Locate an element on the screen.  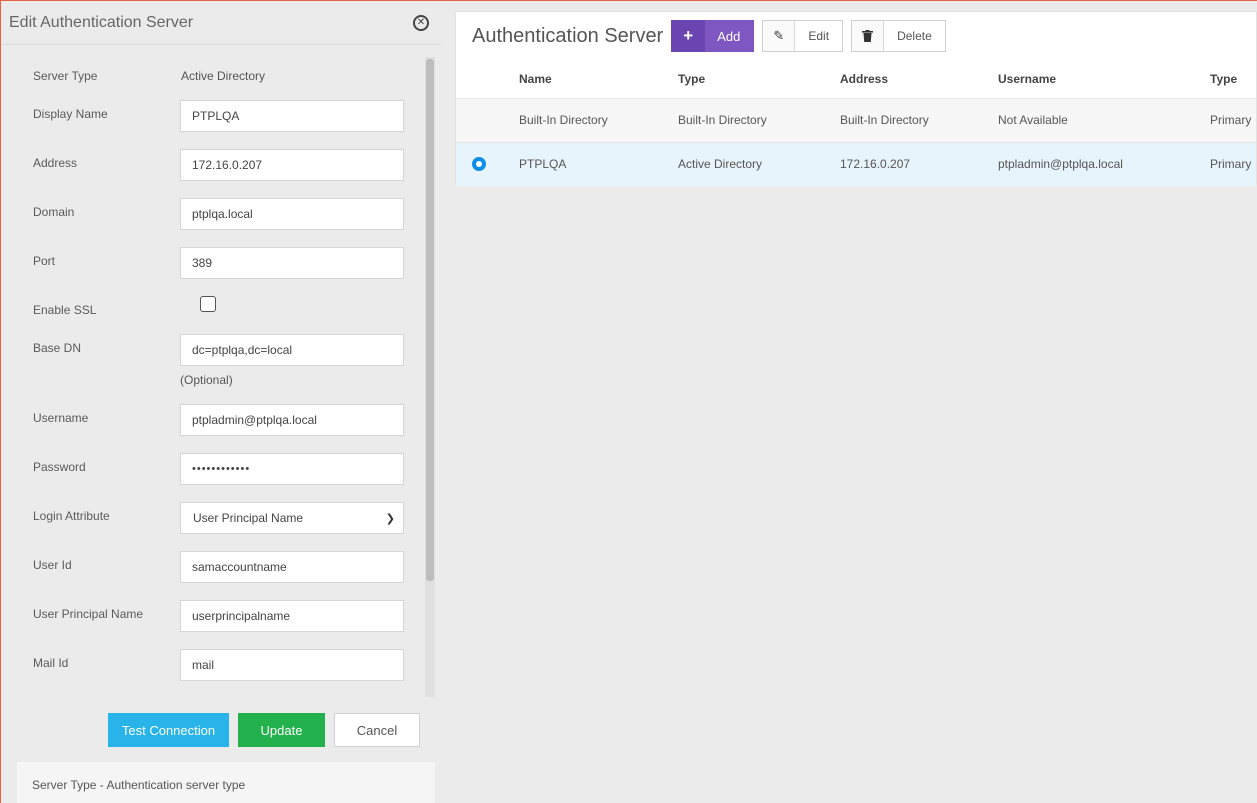
edit-button: ✎ Edit is located at coordinates (803, 36).